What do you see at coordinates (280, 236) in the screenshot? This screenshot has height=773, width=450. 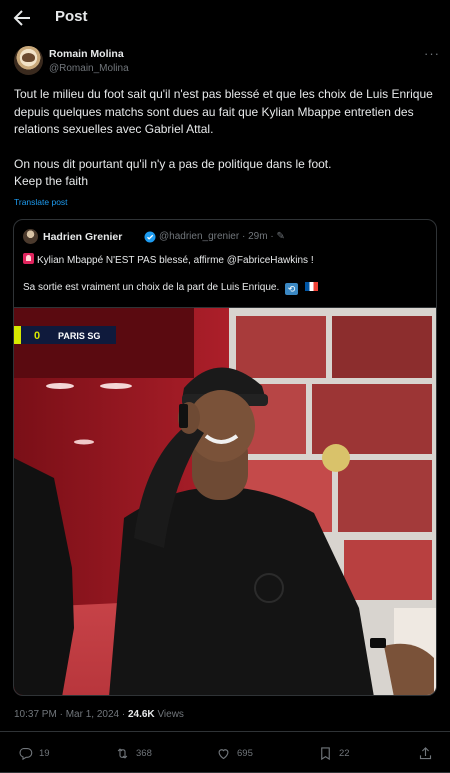 I see `edited-pencil-icon: ✎` at bounding box center [280, 236].